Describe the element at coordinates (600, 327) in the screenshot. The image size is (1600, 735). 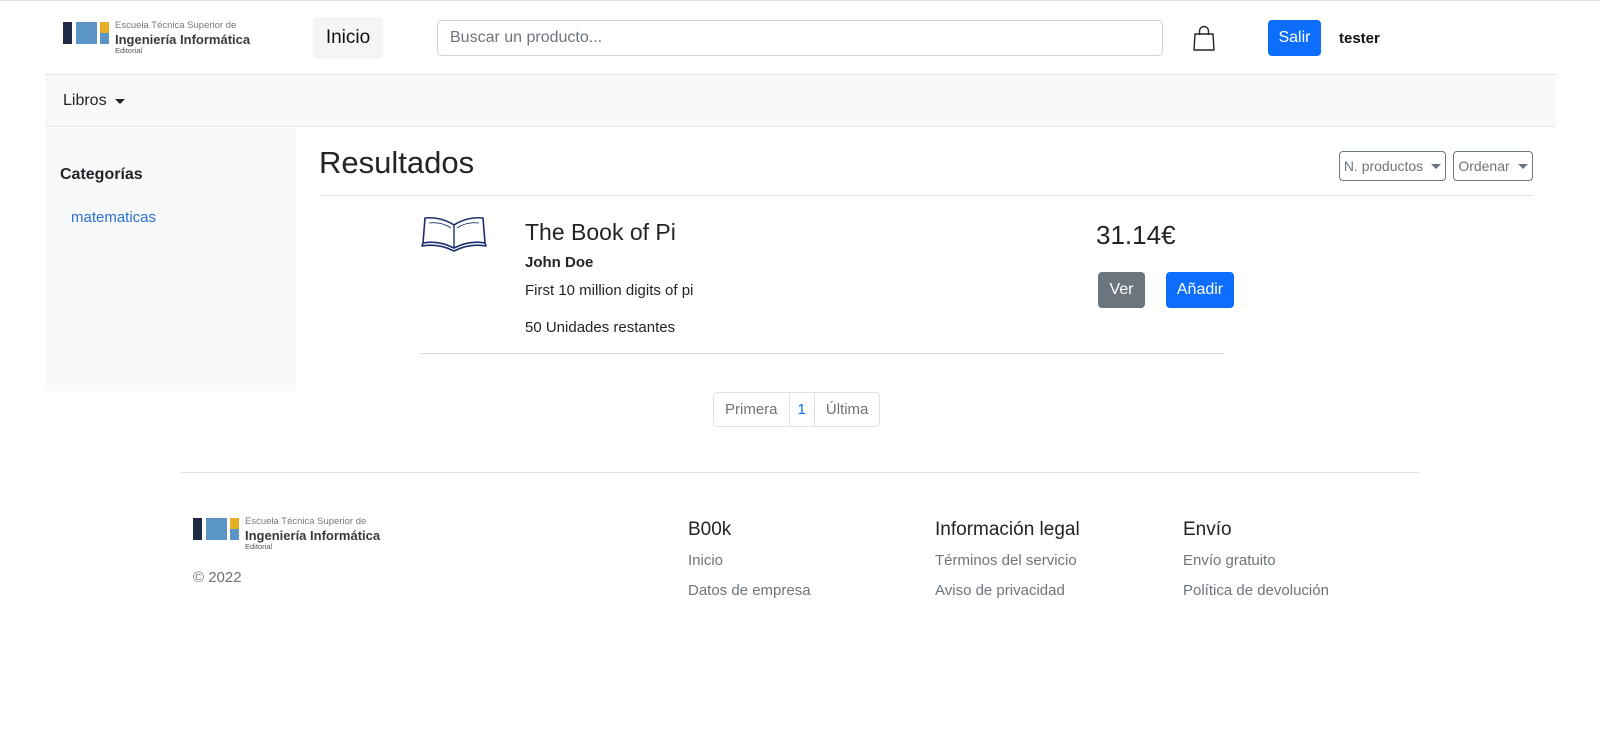
I see `product-stock: 50 Unidades restantes` at that location.